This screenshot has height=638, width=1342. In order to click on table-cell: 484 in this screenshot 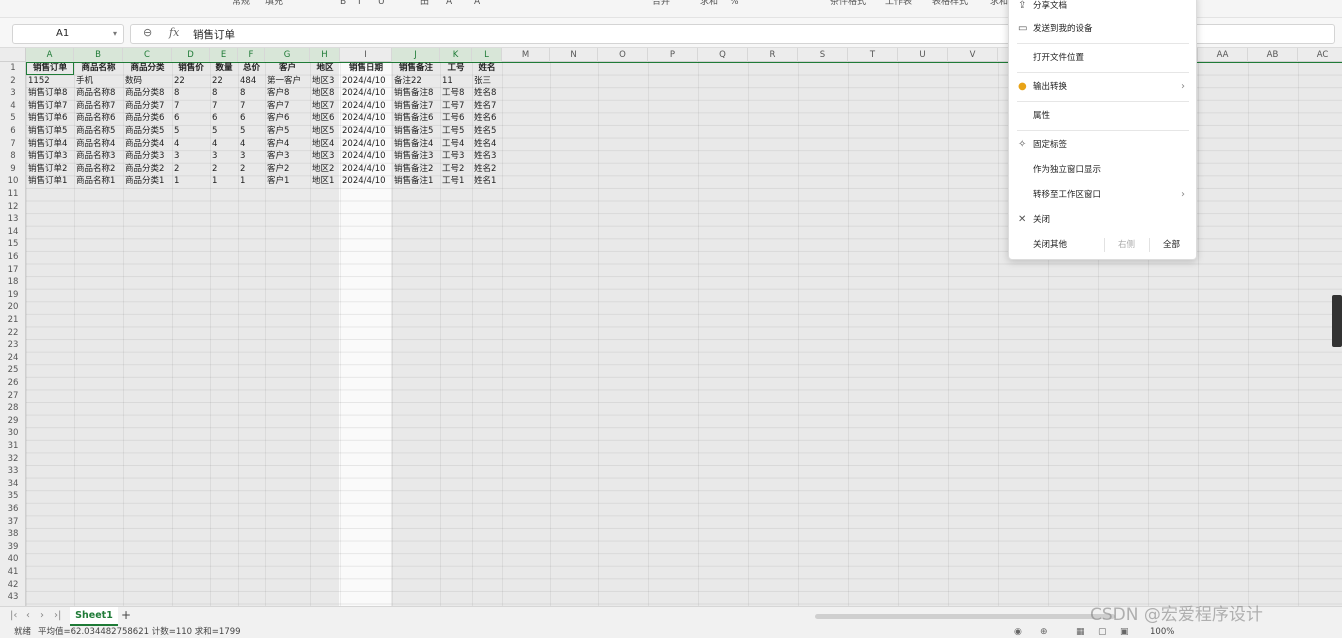, I will do `click(251, 81)`.